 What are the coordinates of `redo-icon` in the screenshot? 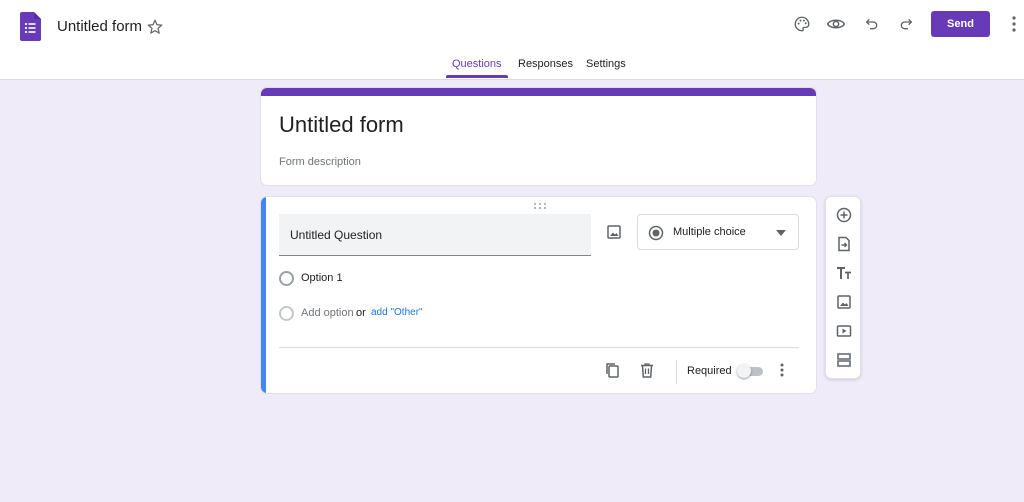 It's located at (906, 24).